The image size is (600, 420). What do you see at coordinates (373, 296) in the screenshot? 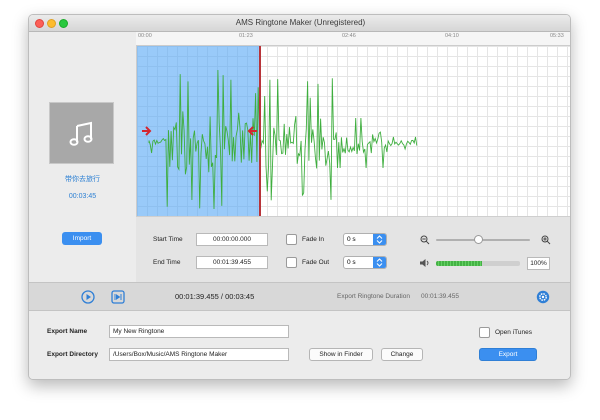
I see `export-duration-label: Export Ringtone Duration` at bounding box center [373, 296].